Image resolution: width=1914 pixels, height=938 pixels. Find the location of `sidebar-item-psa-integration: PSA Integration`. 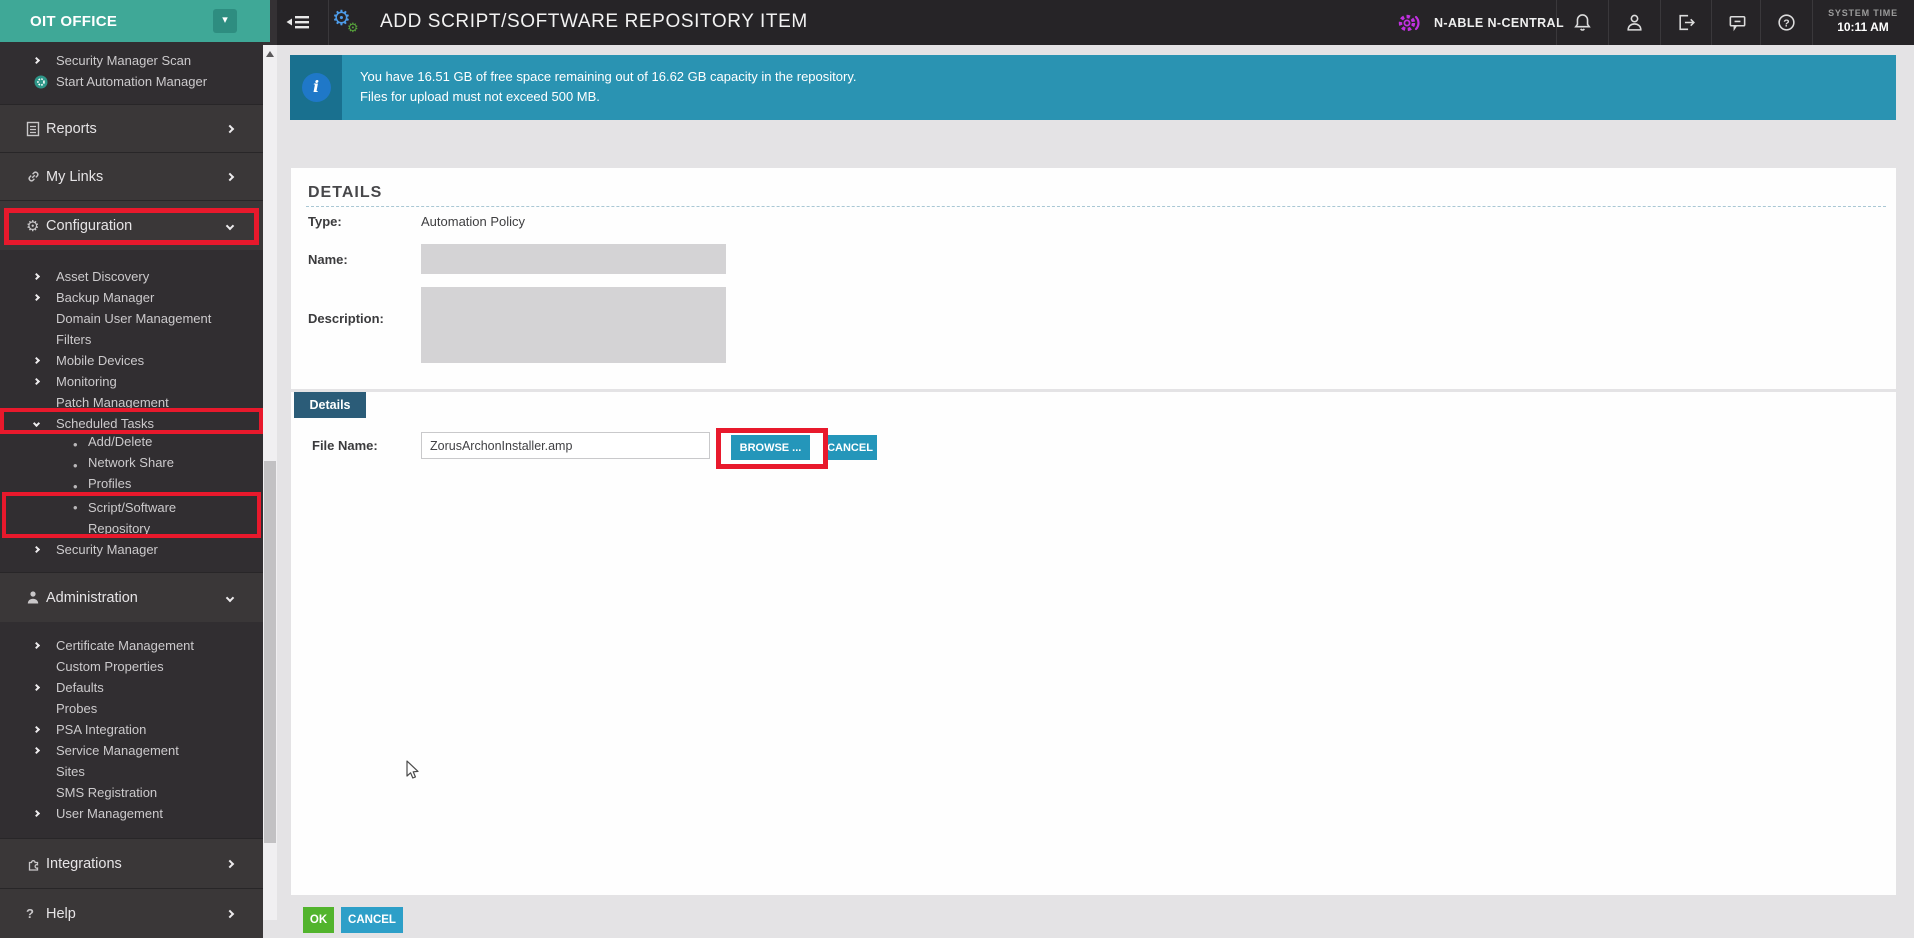

sidebar-item-psa-integration: PSA Integration is located at coordinates (131, 729).